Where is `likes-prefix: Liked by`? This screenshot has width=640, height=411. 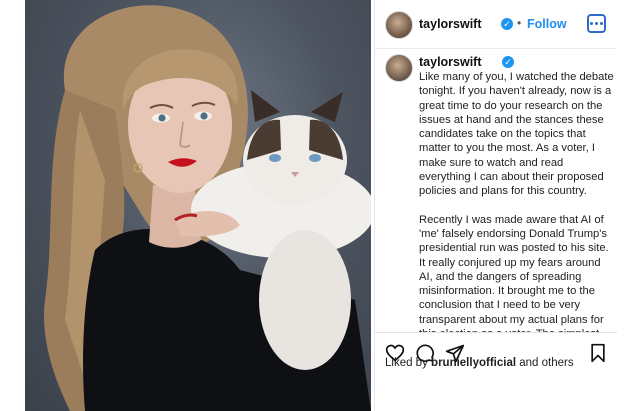
likes-prefix: Liked by is located at coordinates (406, 363).